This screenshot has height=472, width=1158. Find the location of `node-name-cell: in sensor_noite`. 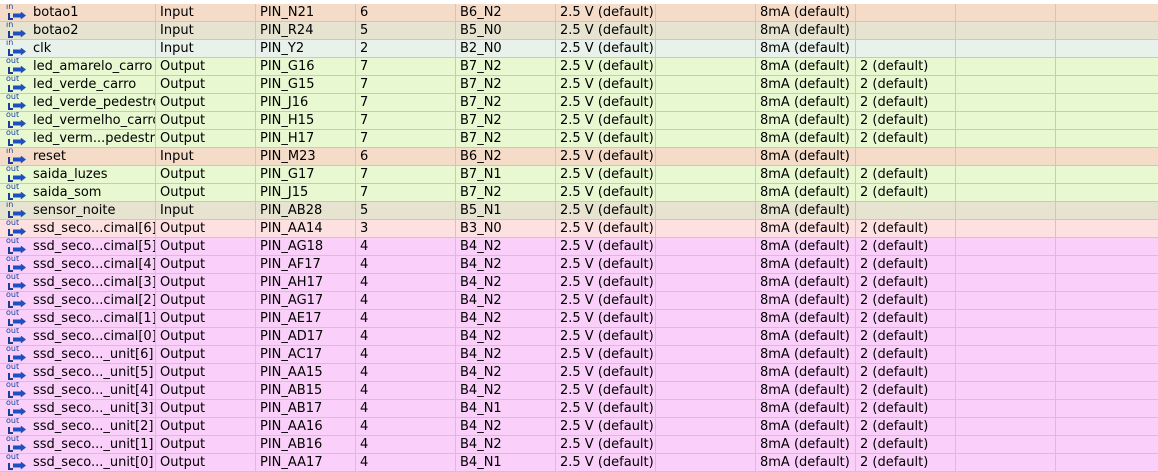

node-name-cell: in sensor_noite is located at coordinates (78, 211).